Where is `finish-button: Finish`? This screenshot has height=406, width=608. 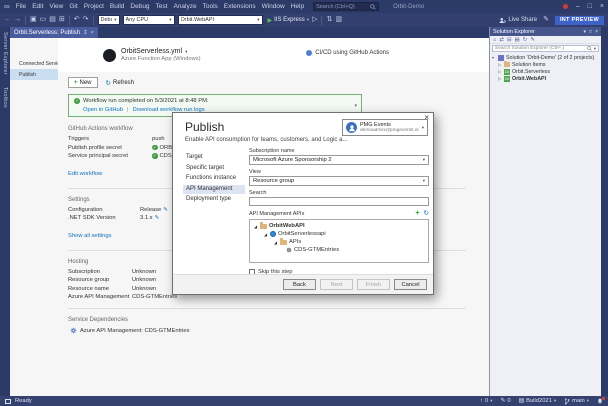 finish-button: Finish is located at coordinates (373, 284).